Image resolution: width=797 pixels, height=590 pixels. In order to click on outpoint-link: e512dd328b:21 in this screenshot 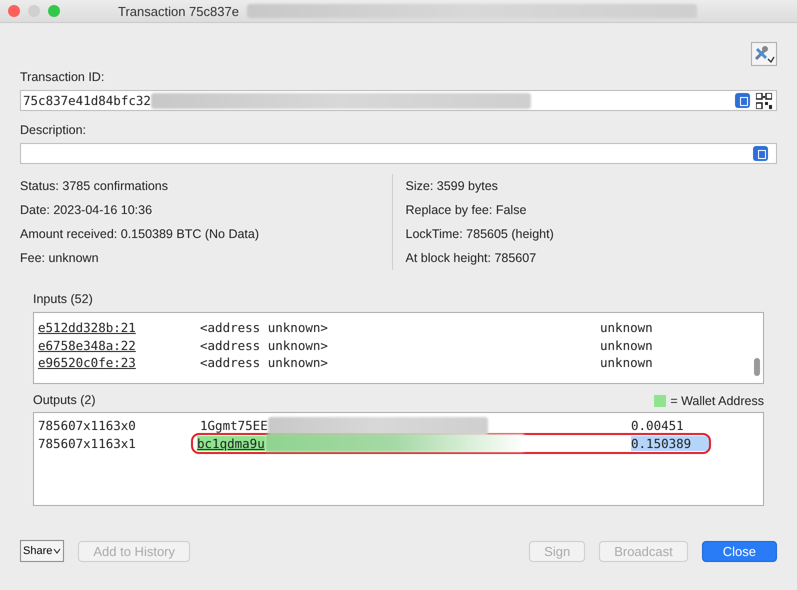, I will do `click(119, 328)`.